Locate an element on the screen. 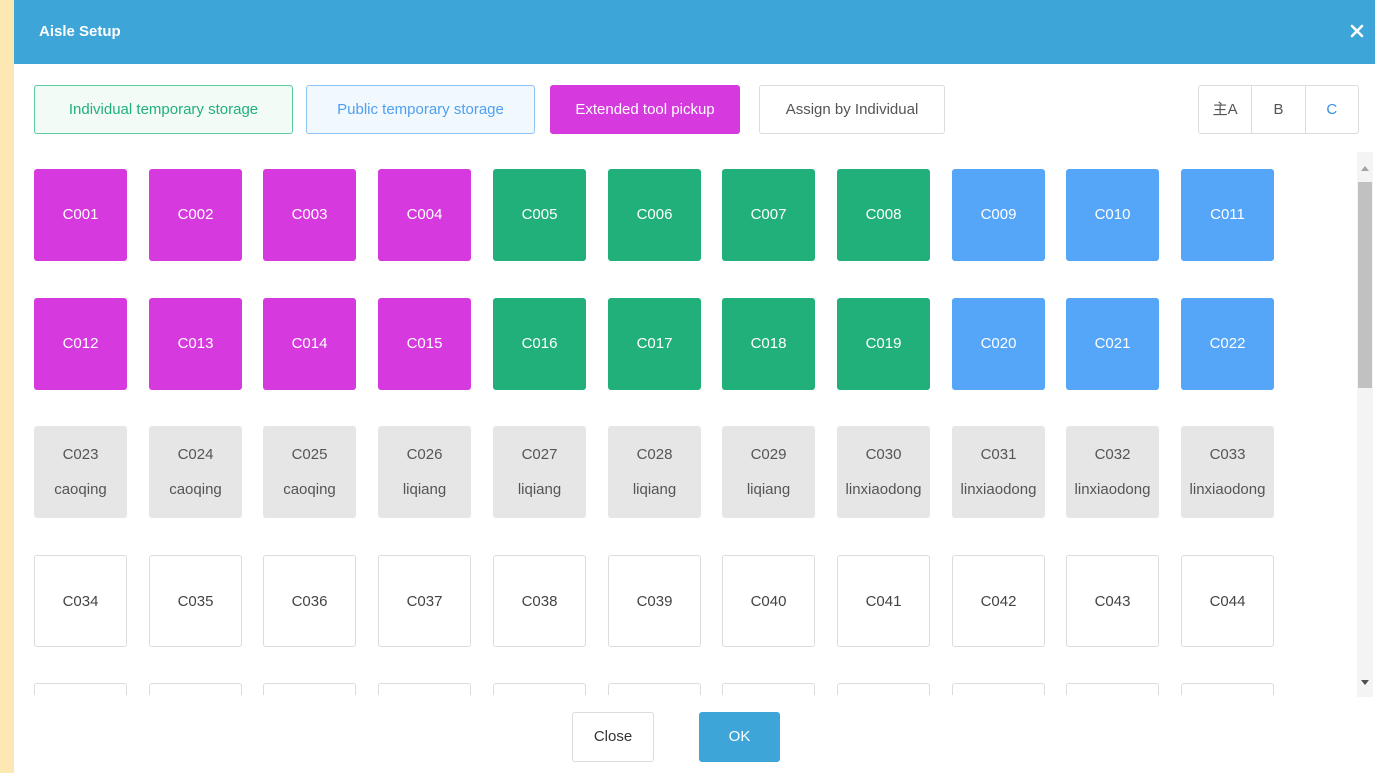  aisle-cell: C009 is located at coordinates (998, 215).